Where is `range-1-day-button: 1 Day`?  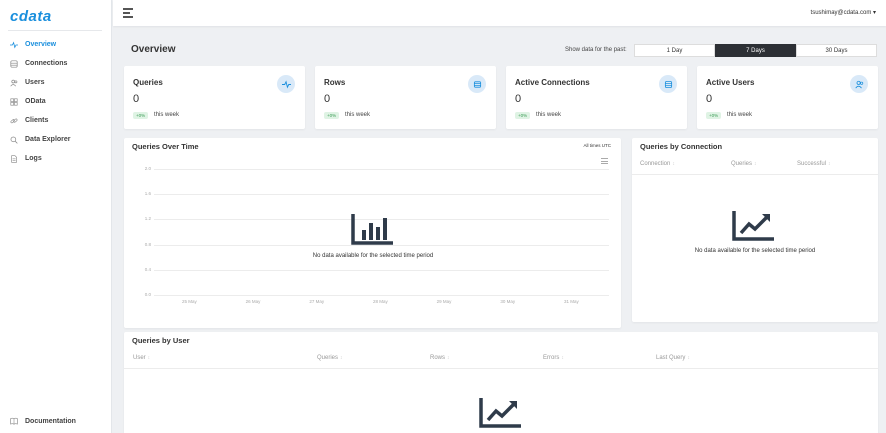
range-1-day-button: 1 Day is located at coordinates (674, 50).